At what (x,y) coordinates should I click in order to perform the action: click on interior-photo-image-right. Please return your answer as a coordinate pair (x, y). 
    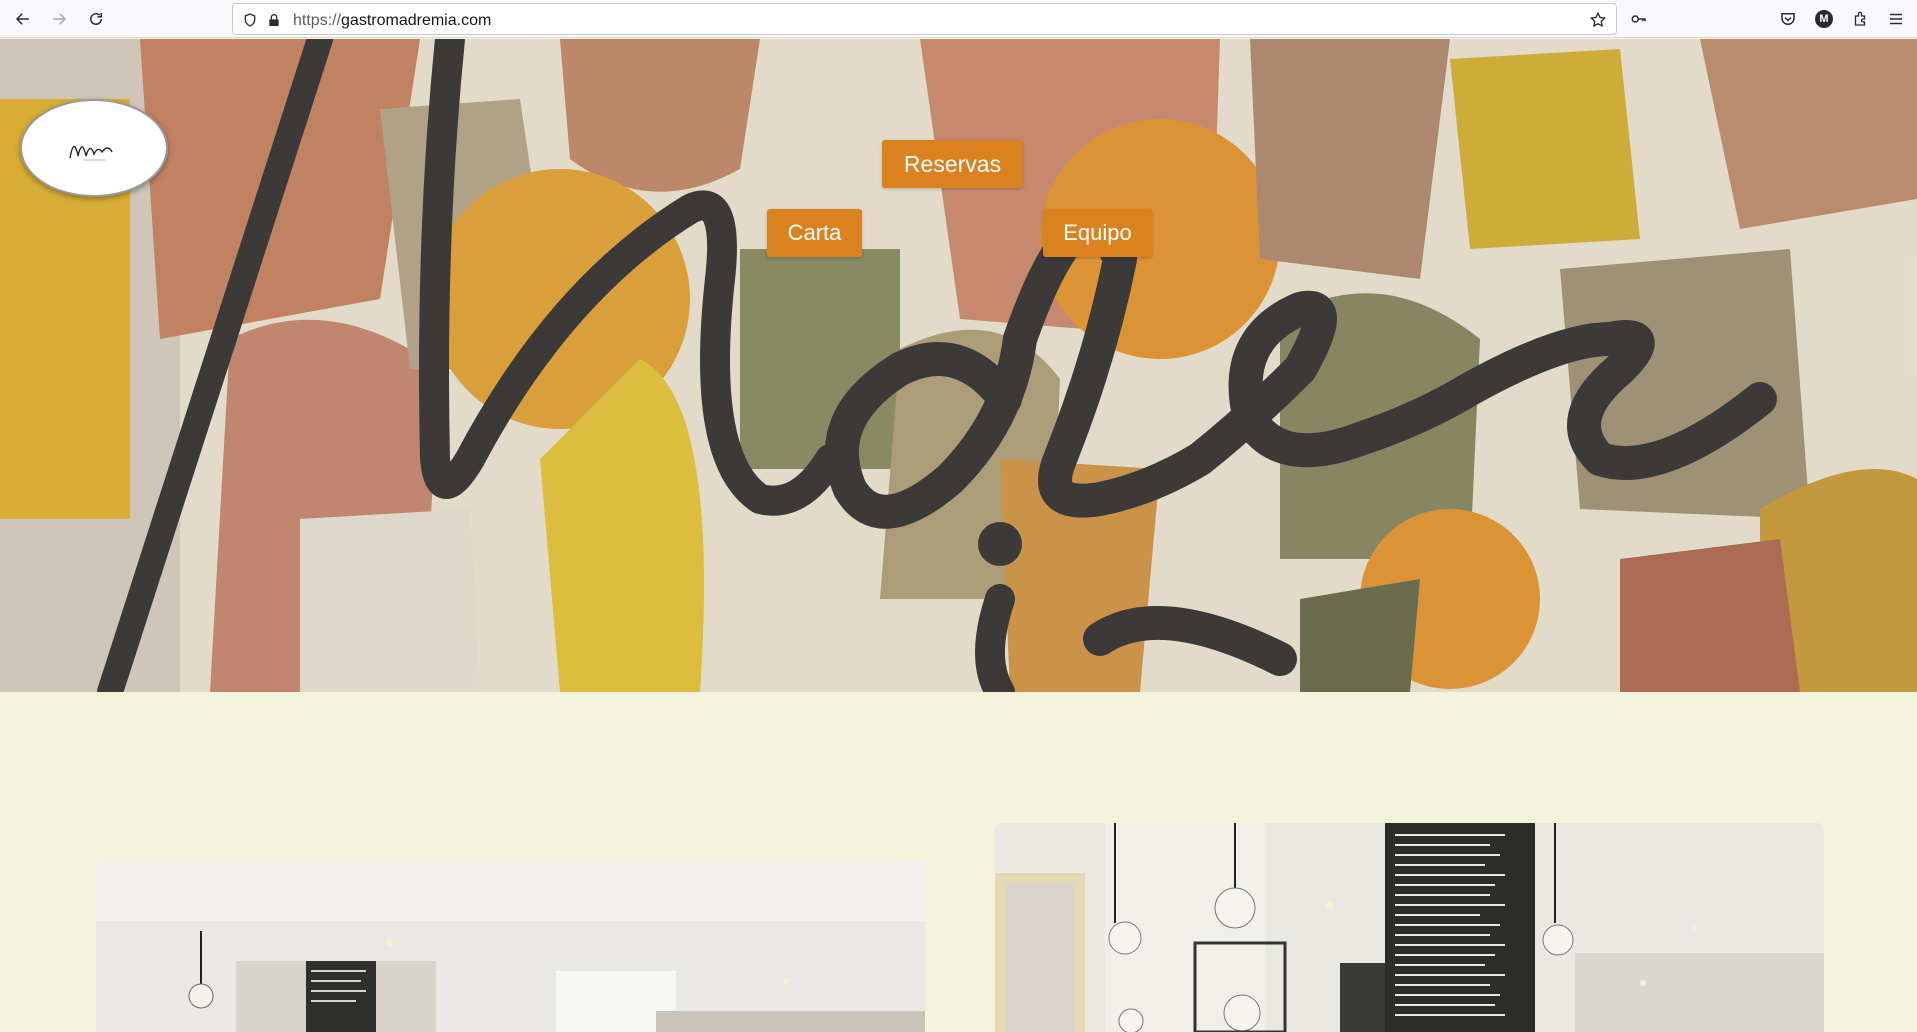
    Looking at the image, I should click on (1409, 927).